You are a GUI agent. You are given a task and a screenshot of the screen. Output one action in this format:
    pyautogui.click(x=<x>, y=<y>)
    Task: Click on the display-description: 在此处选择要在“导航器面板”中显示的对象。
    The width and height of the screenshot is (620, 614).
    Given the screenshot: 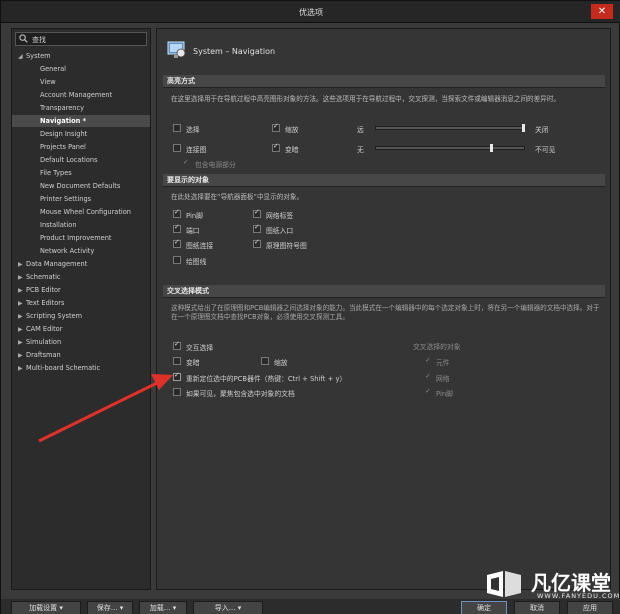 What is the action you would take?
    pyautogui.click(x=237, y=197)
    